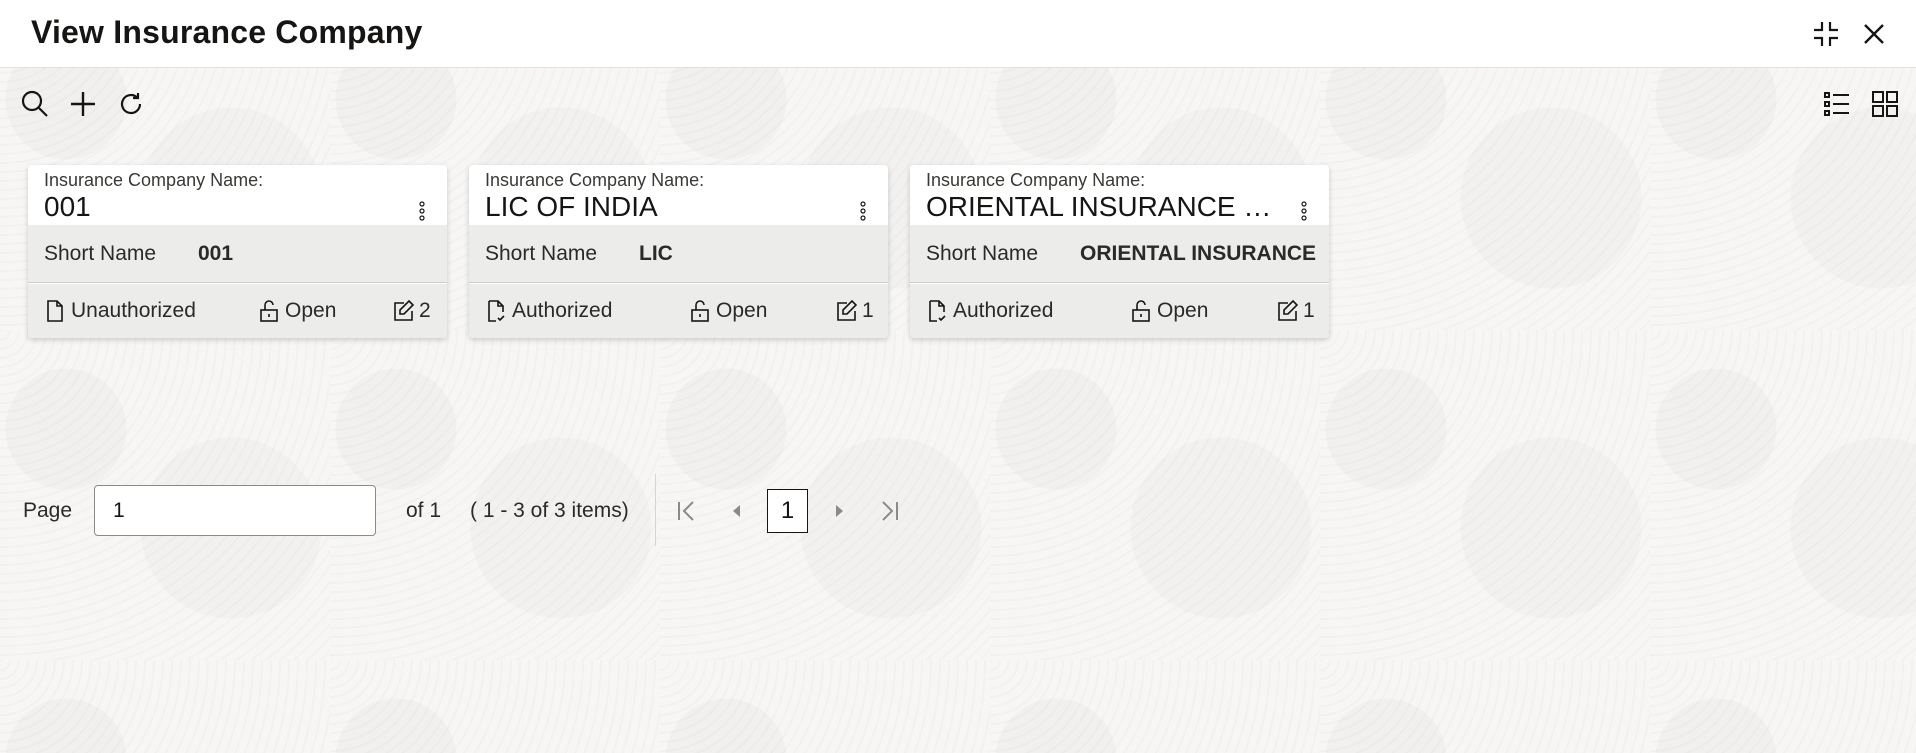 This screenshot has width=1916, height=753. I want to click on card-details: Short Name 001, so click(237, 254).